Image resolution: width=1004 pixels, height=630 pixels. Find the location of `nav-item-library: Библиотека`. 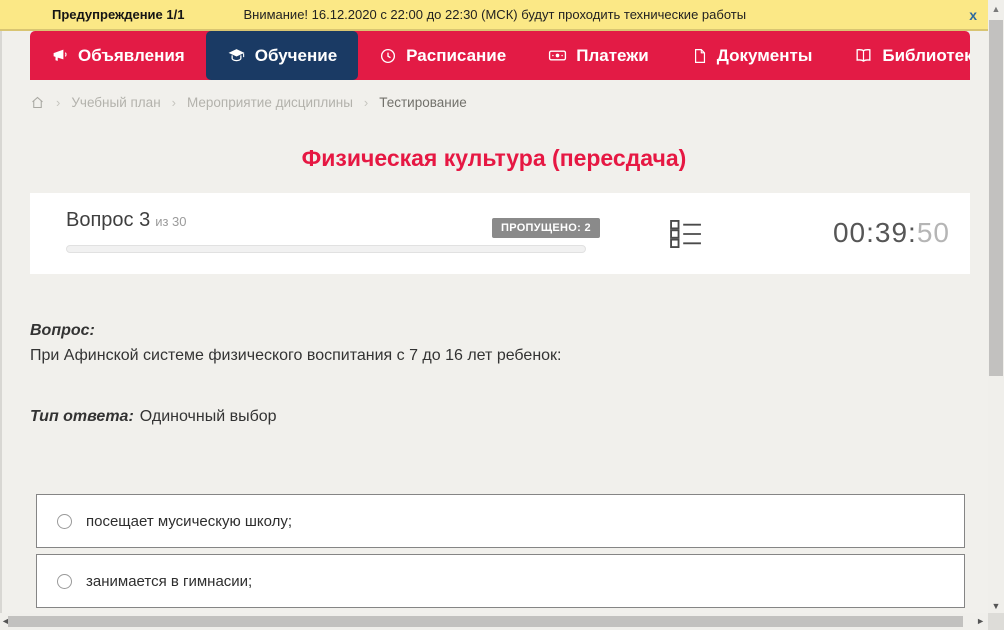

nav-item-library: Библиотека is located at coordinates (901, 55).